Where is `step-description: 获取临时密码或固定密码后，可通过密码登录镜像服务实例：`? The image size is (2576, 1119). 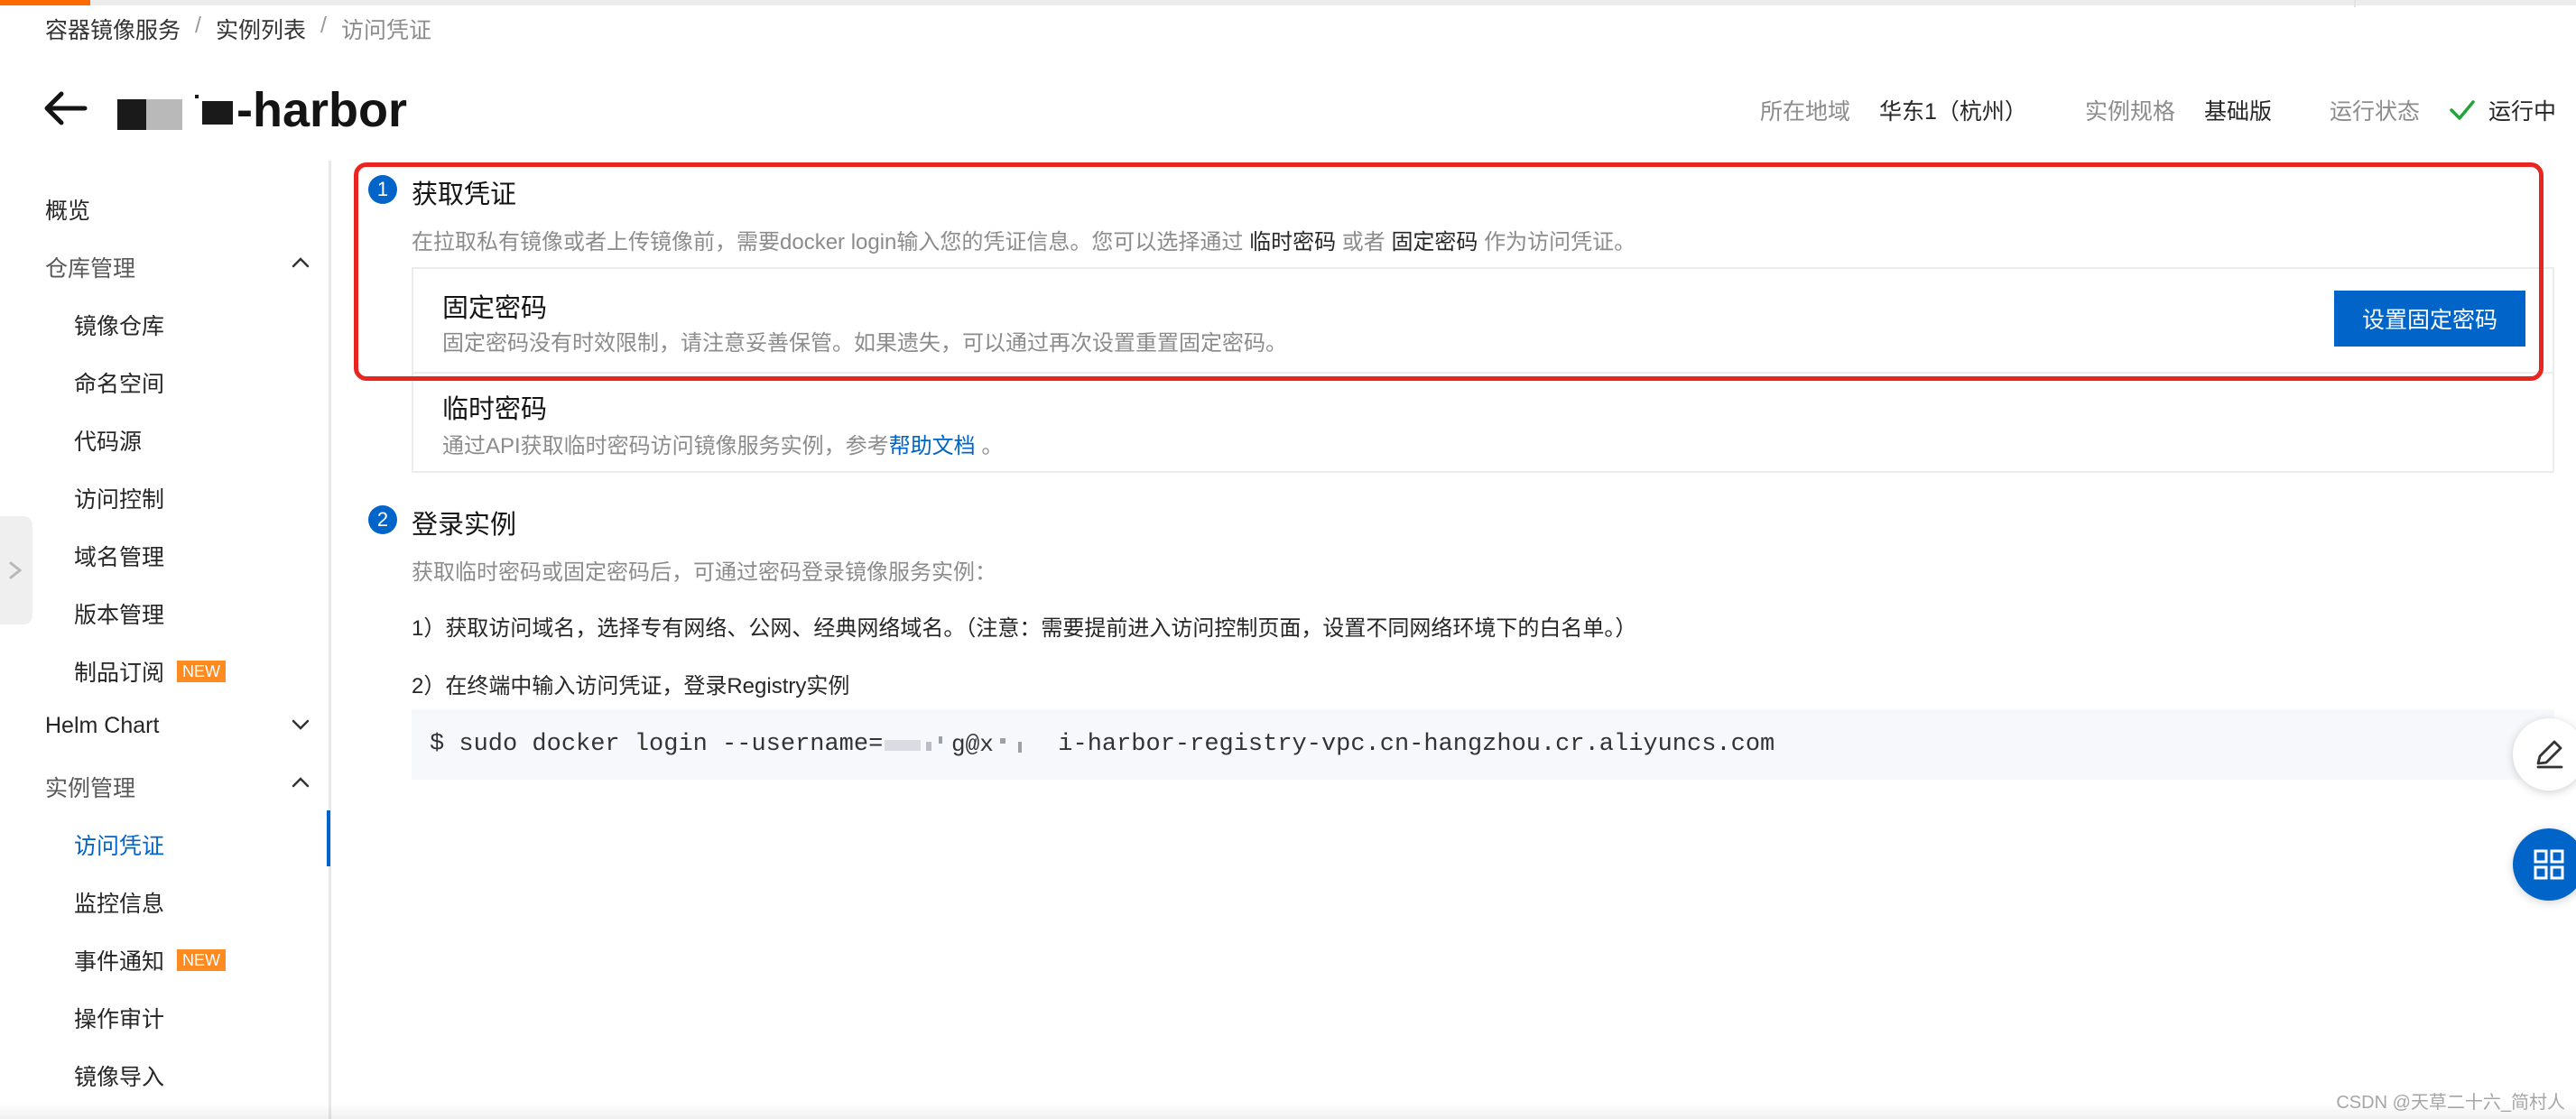
step-description: 获取临时密码或固定密码后，可通过密码登录镜像服务实例： is located at coordinates (704, 573).